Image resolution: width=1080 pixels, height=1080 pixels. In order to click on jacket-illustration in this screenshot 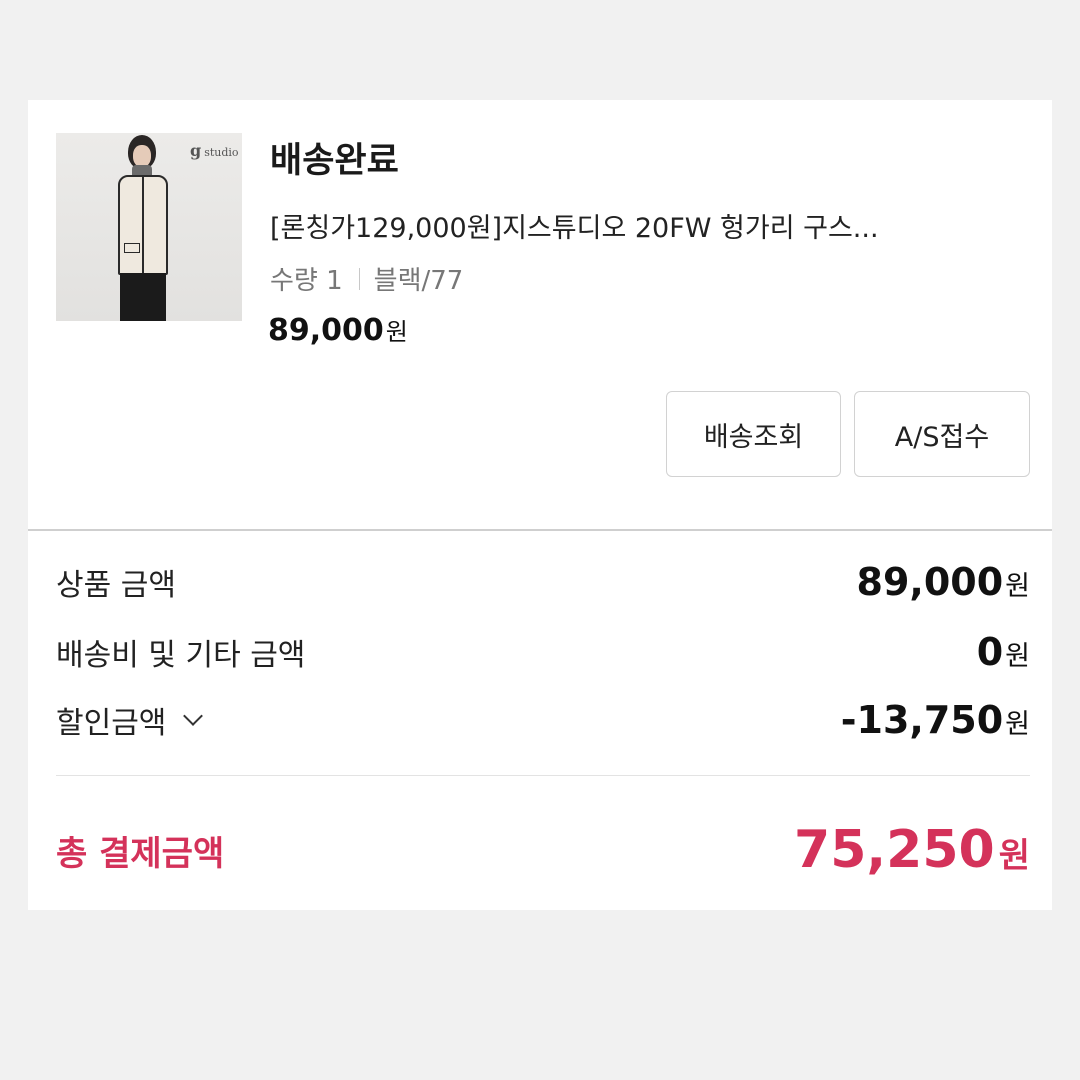, I will do `click(143, 225)`.